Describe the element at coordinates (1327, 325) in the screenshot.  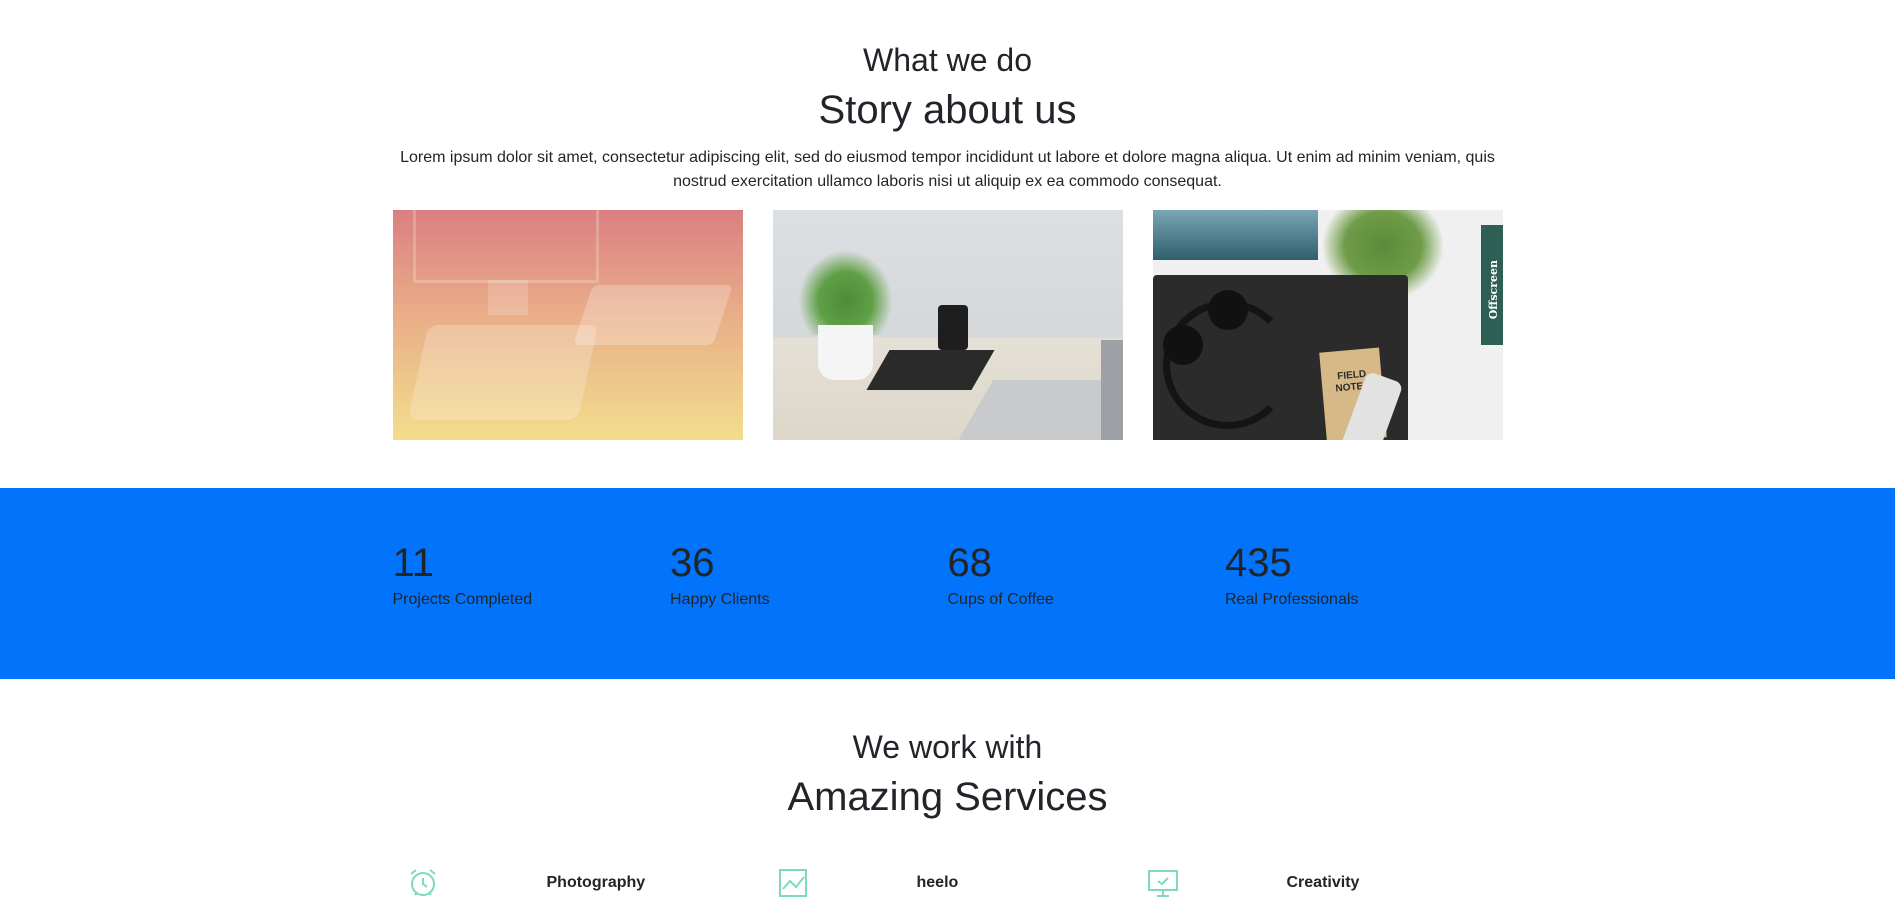
I see `workspace-photo-headphones: FIELD NOTES Offscreen` at that location.